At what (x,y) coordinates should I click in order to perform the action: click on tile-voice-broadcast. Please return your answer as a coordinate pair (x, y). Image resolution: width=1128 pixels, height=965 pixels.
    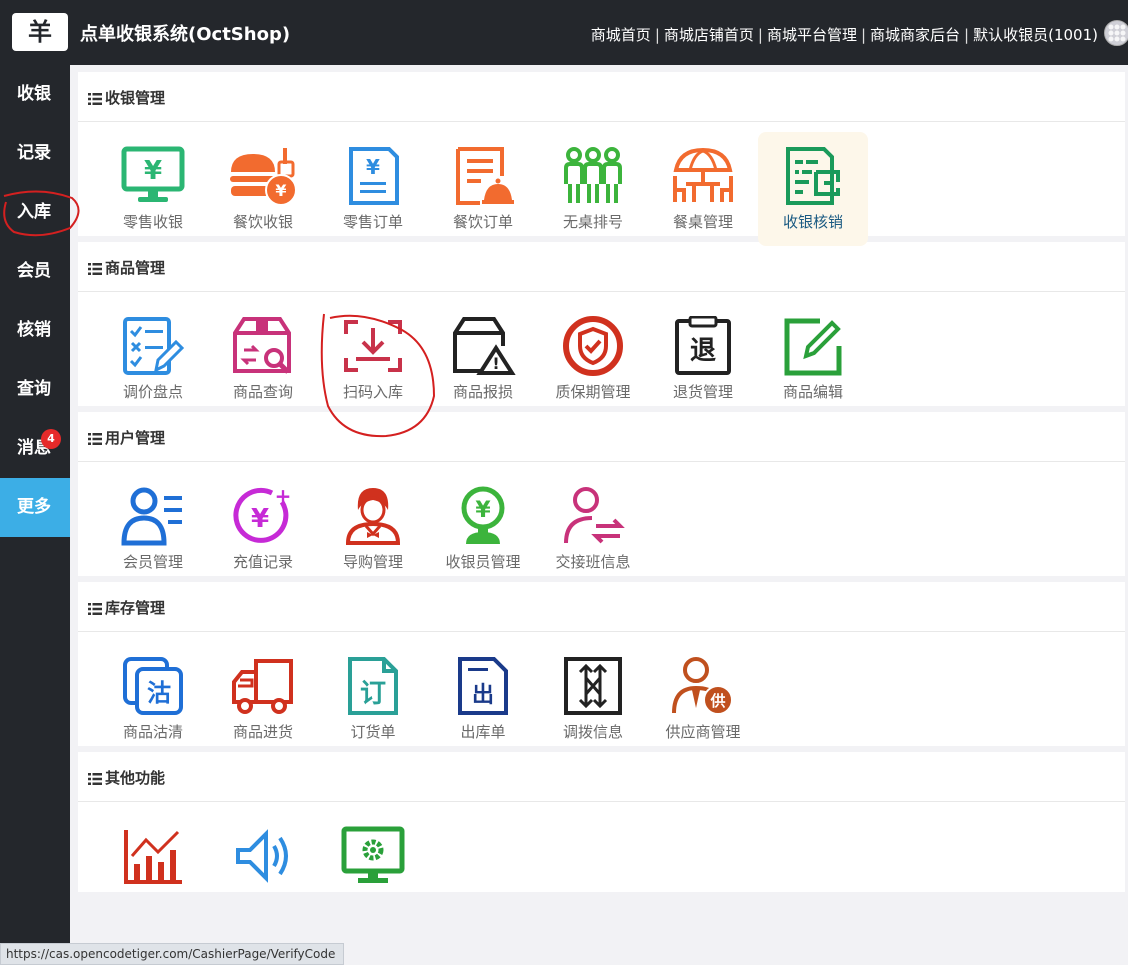
    Looking at the image, I should click on (263, 852).